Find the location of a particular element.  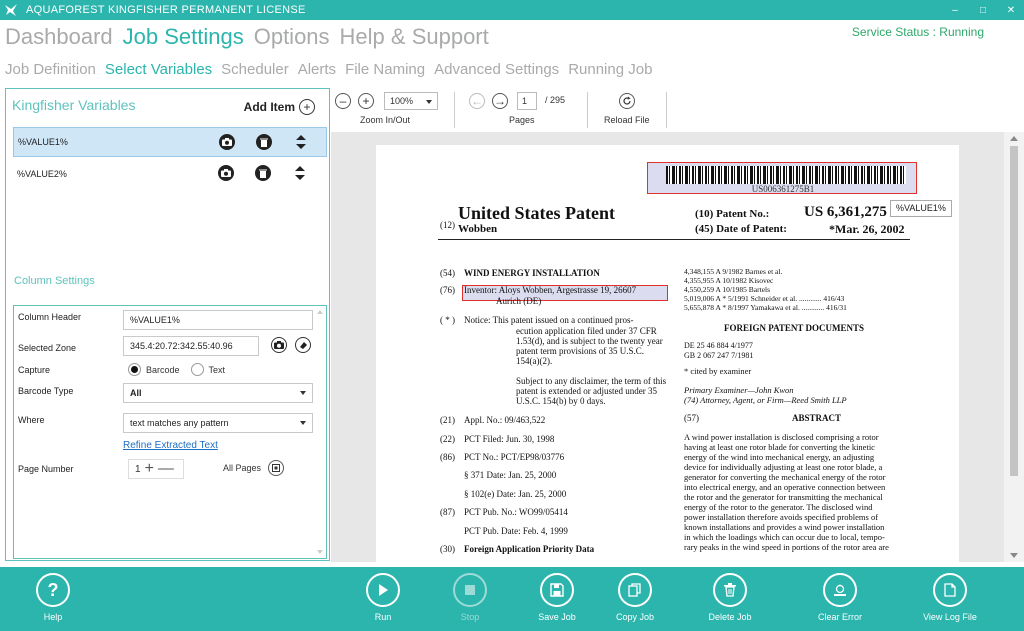

line-text: Aurich (DE) is located at coordinates (519, 301).